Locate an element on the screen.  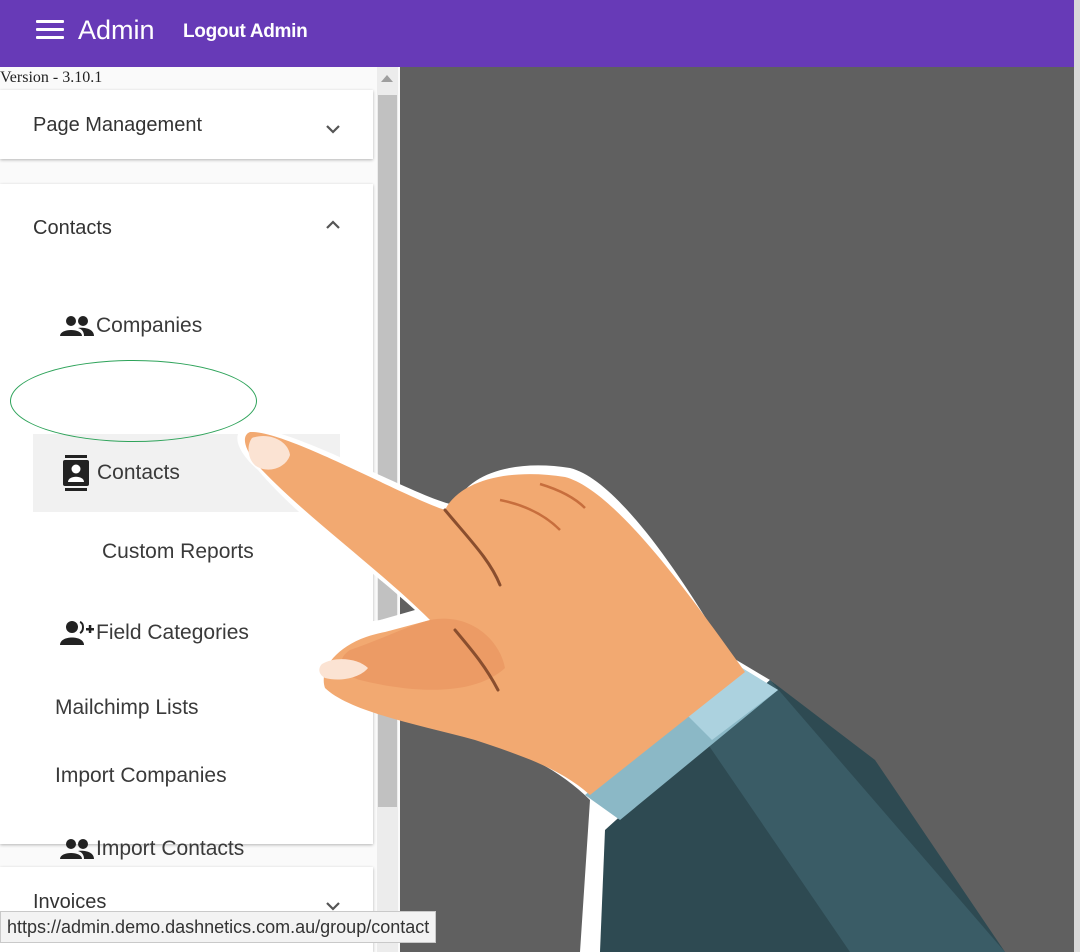
chevron-up-icon is located at coordinates (333, 225).